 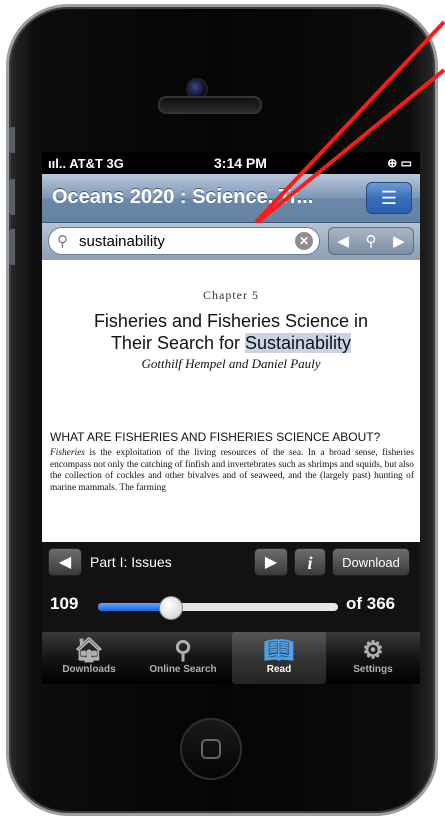 I want to click on next-part-button: ▶, so click(x=271, y=562).